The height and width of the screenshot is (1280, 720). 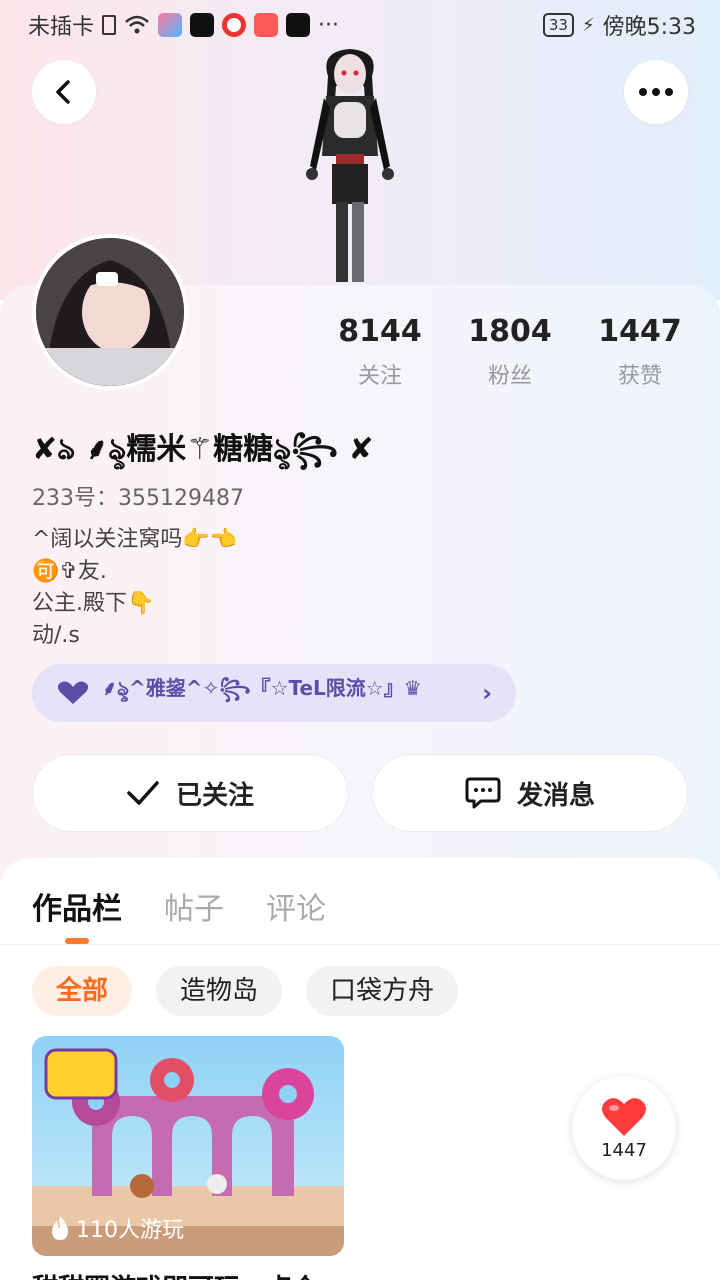 I want to click on profile-stats: 8144 关注 1804 粉丝 1447 获赞, so click(x=510, y=351).